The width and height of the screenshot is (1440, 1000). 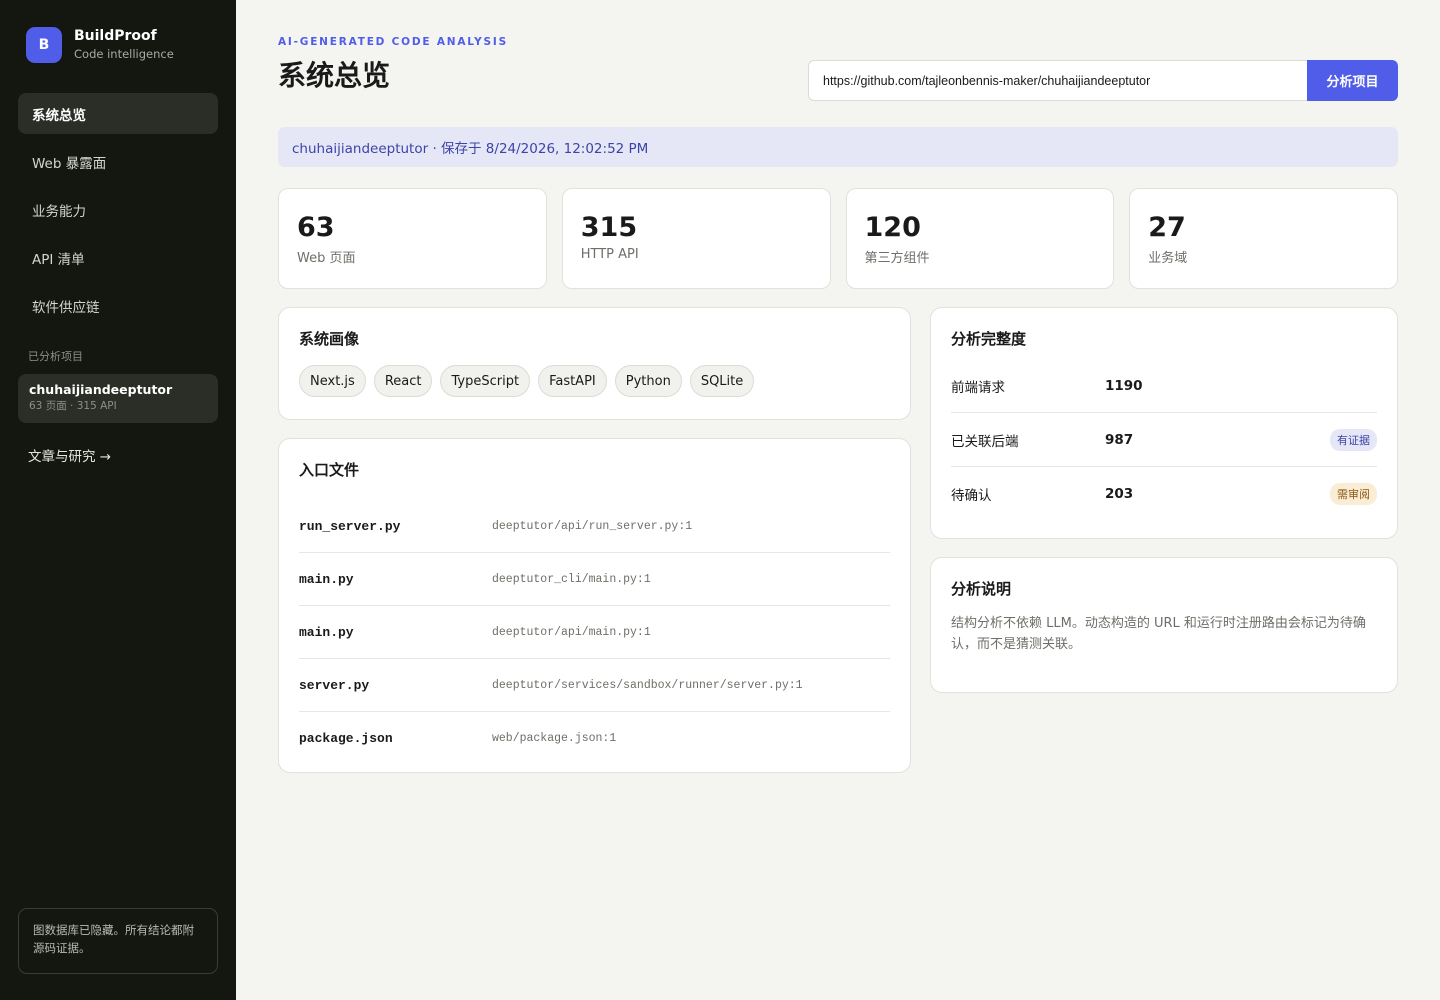 I want to click on entry-file-row: main.py deeptutor/api/main.py:1, so click(x=594, y=632).